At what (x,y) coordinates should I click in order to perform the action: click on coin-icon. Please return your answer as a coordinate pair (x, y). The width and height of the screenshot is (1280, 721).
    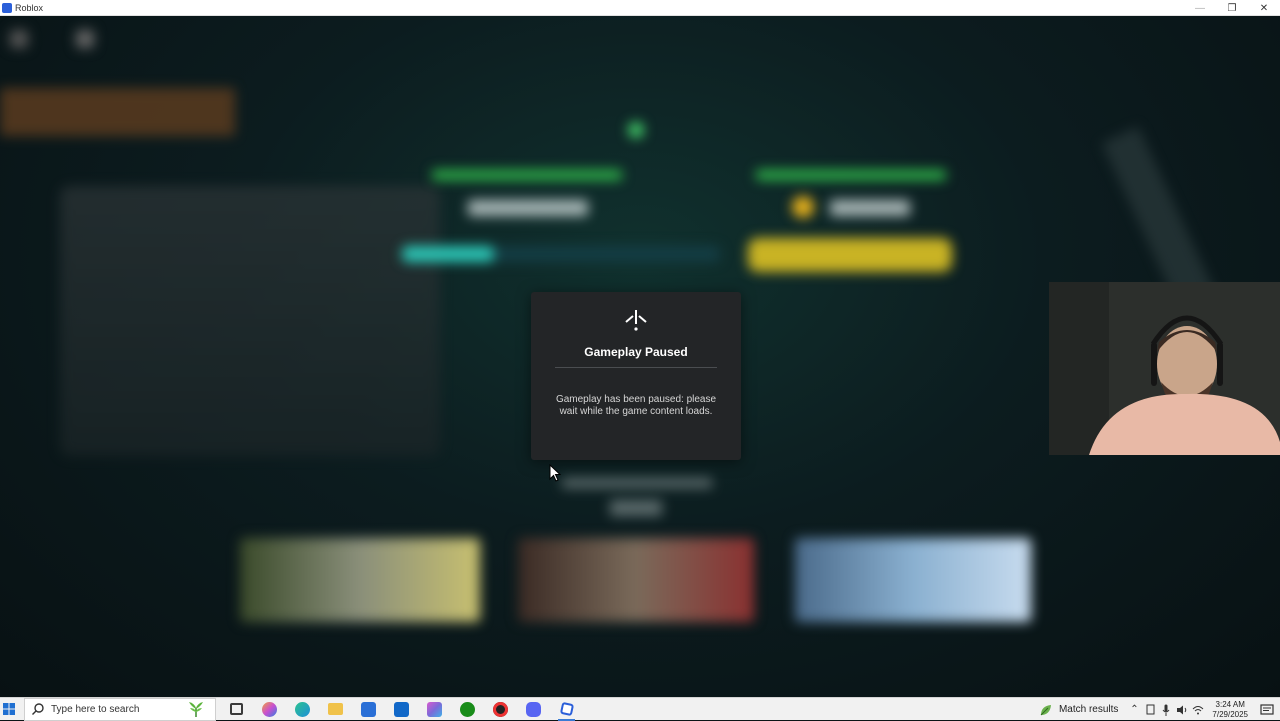
    Looking at the image, I should click on (803, 207).